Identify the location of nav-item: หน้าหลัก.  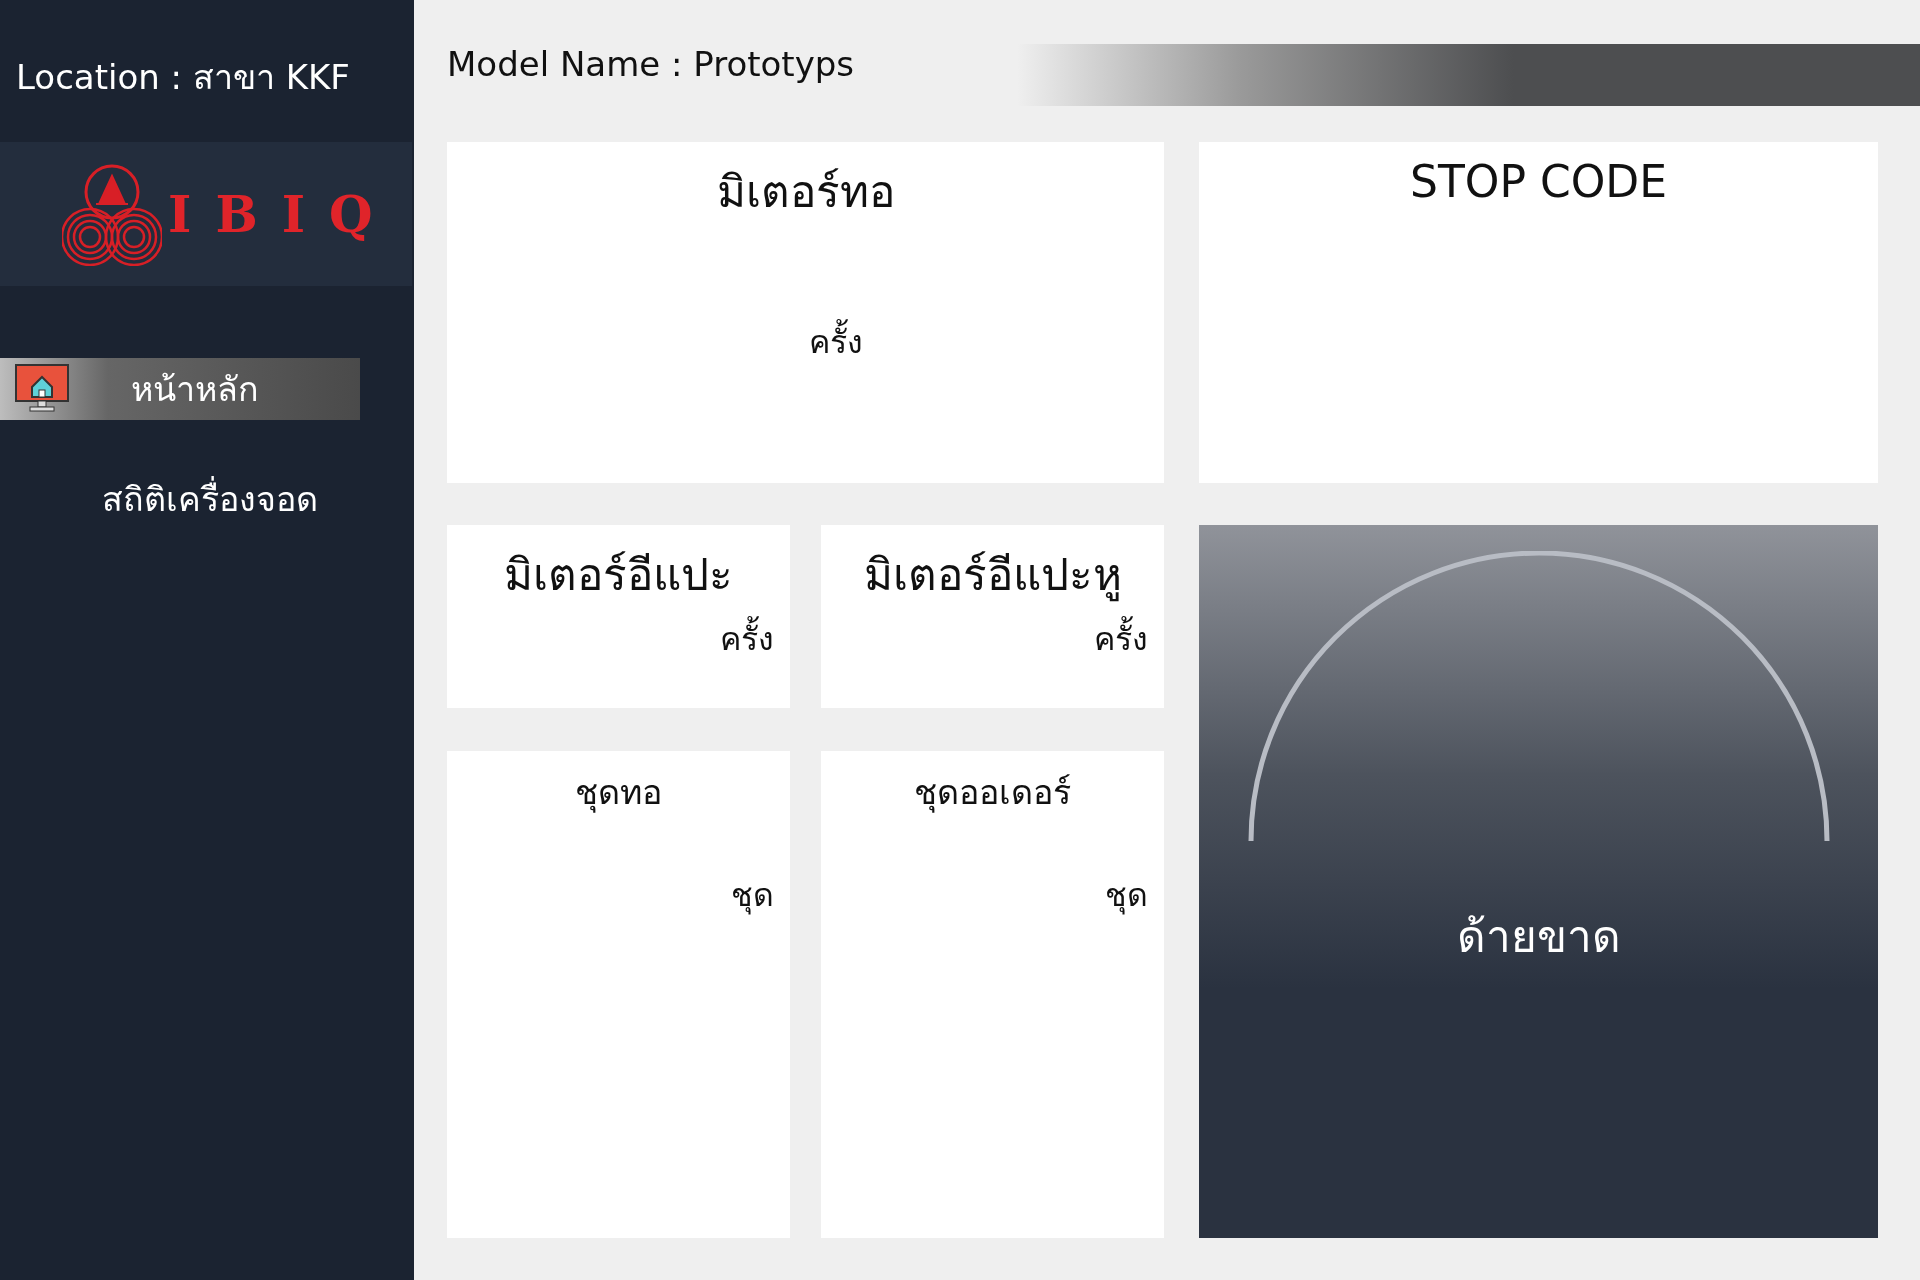
(180, 389).